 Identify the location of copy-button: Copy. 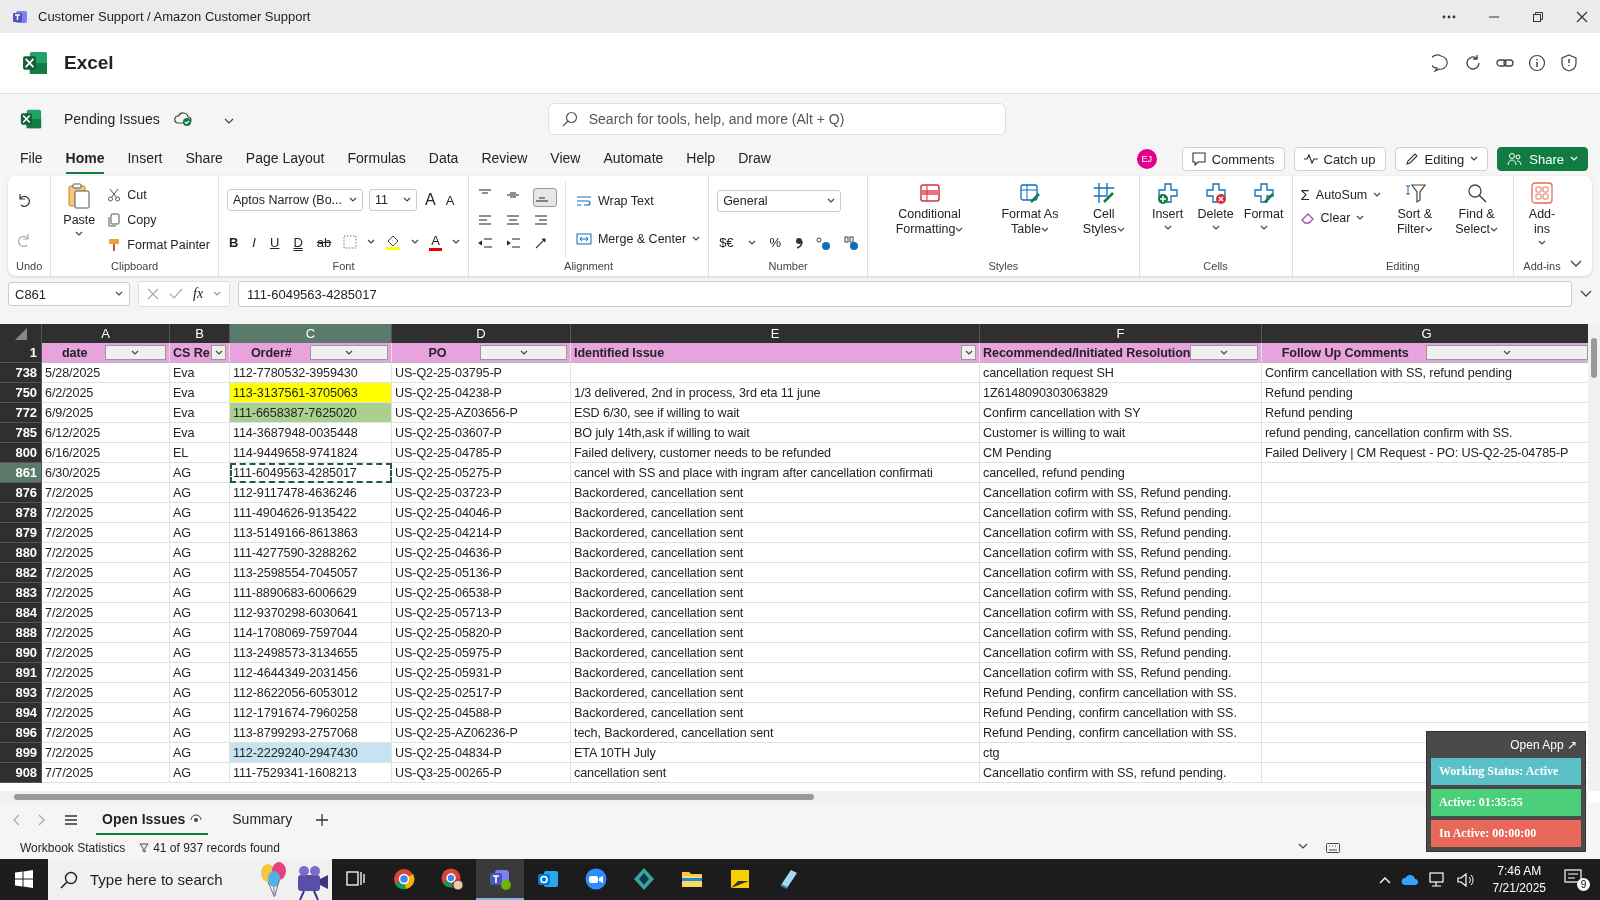
(158, 220).